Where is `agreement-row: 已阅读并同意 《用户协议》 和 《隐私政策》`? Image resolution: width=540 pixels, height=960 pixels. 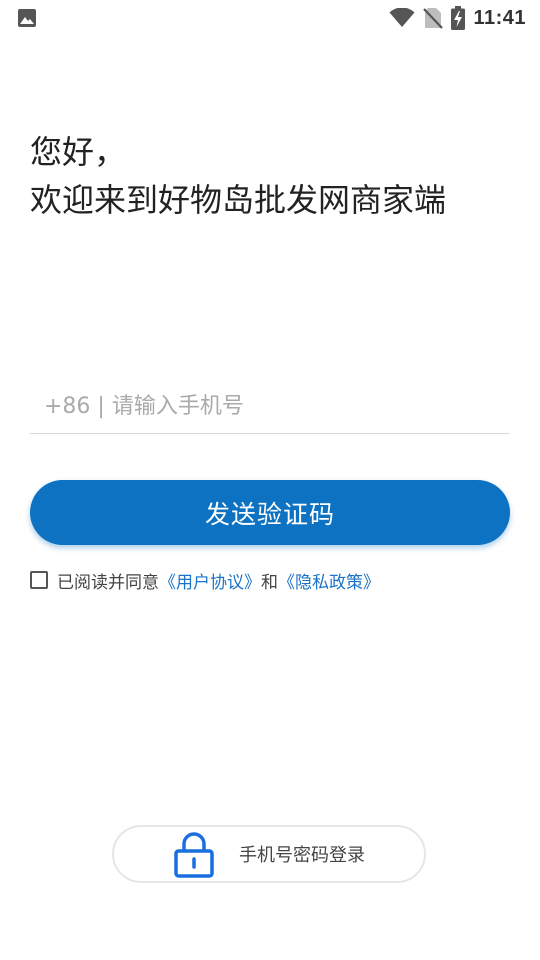
agreement-row: 已阅读并同意 《用户协议》 和 《隐私政策》 is located at coordinates (205, 580).